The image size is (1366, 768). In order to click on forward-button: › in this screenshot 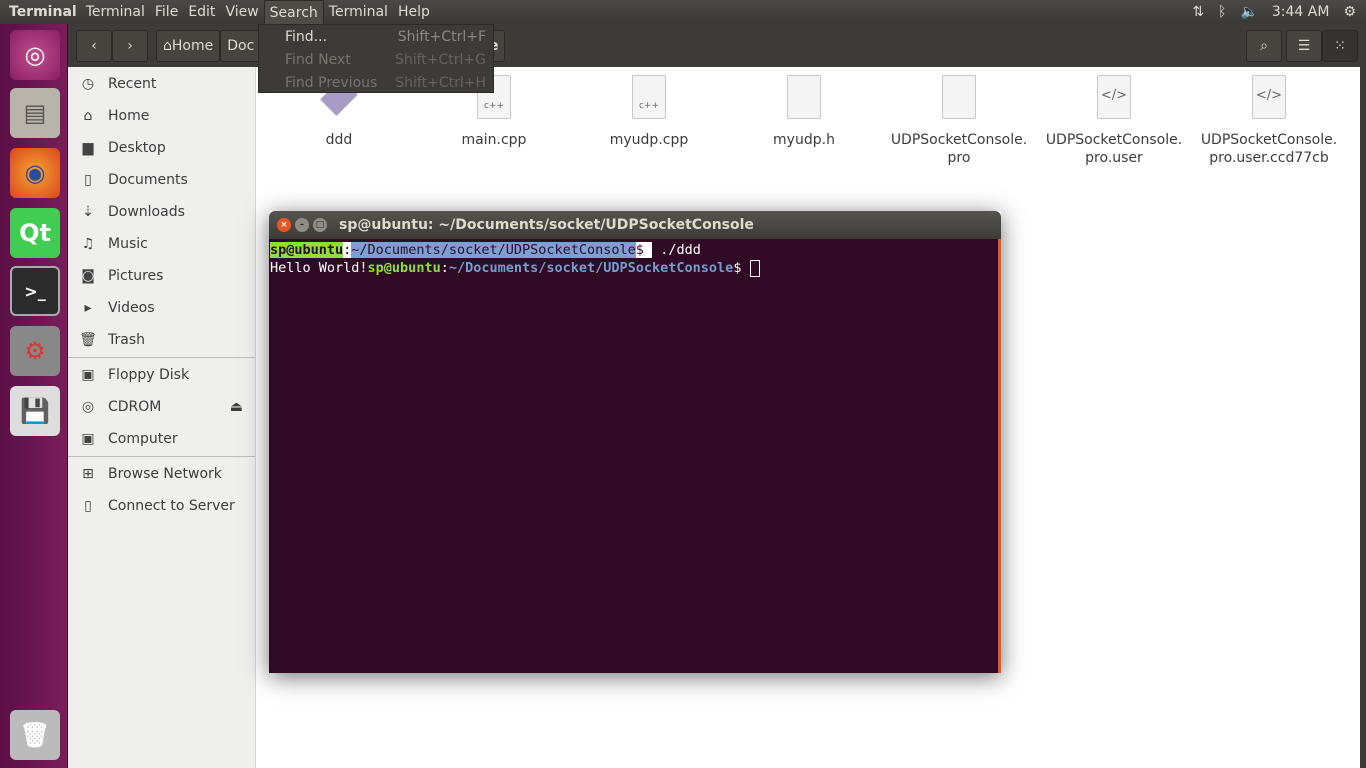, I will do `click(130, 45)`.